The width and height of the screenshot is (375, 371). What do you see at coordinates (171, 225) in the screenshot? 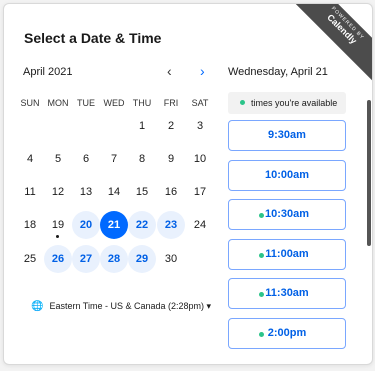
I see `calendar-day-23: 23` at bounding box center [171, 225].